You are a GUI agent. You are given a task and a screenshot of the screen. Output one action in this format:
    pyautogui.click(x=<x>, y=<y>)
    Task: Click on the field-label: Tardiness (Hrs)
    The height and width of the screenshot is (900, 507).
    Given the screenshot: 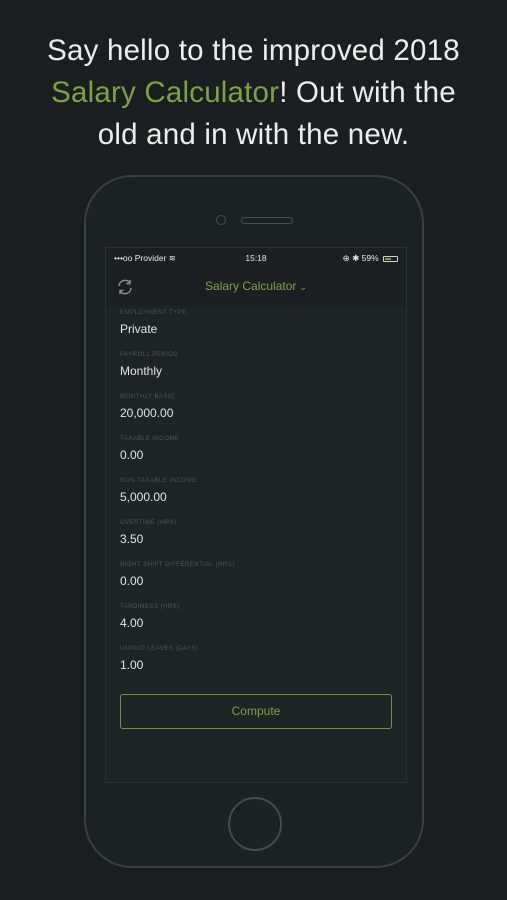 What is the action you would take?
    pyautogui.click(x=150, y=607)
    